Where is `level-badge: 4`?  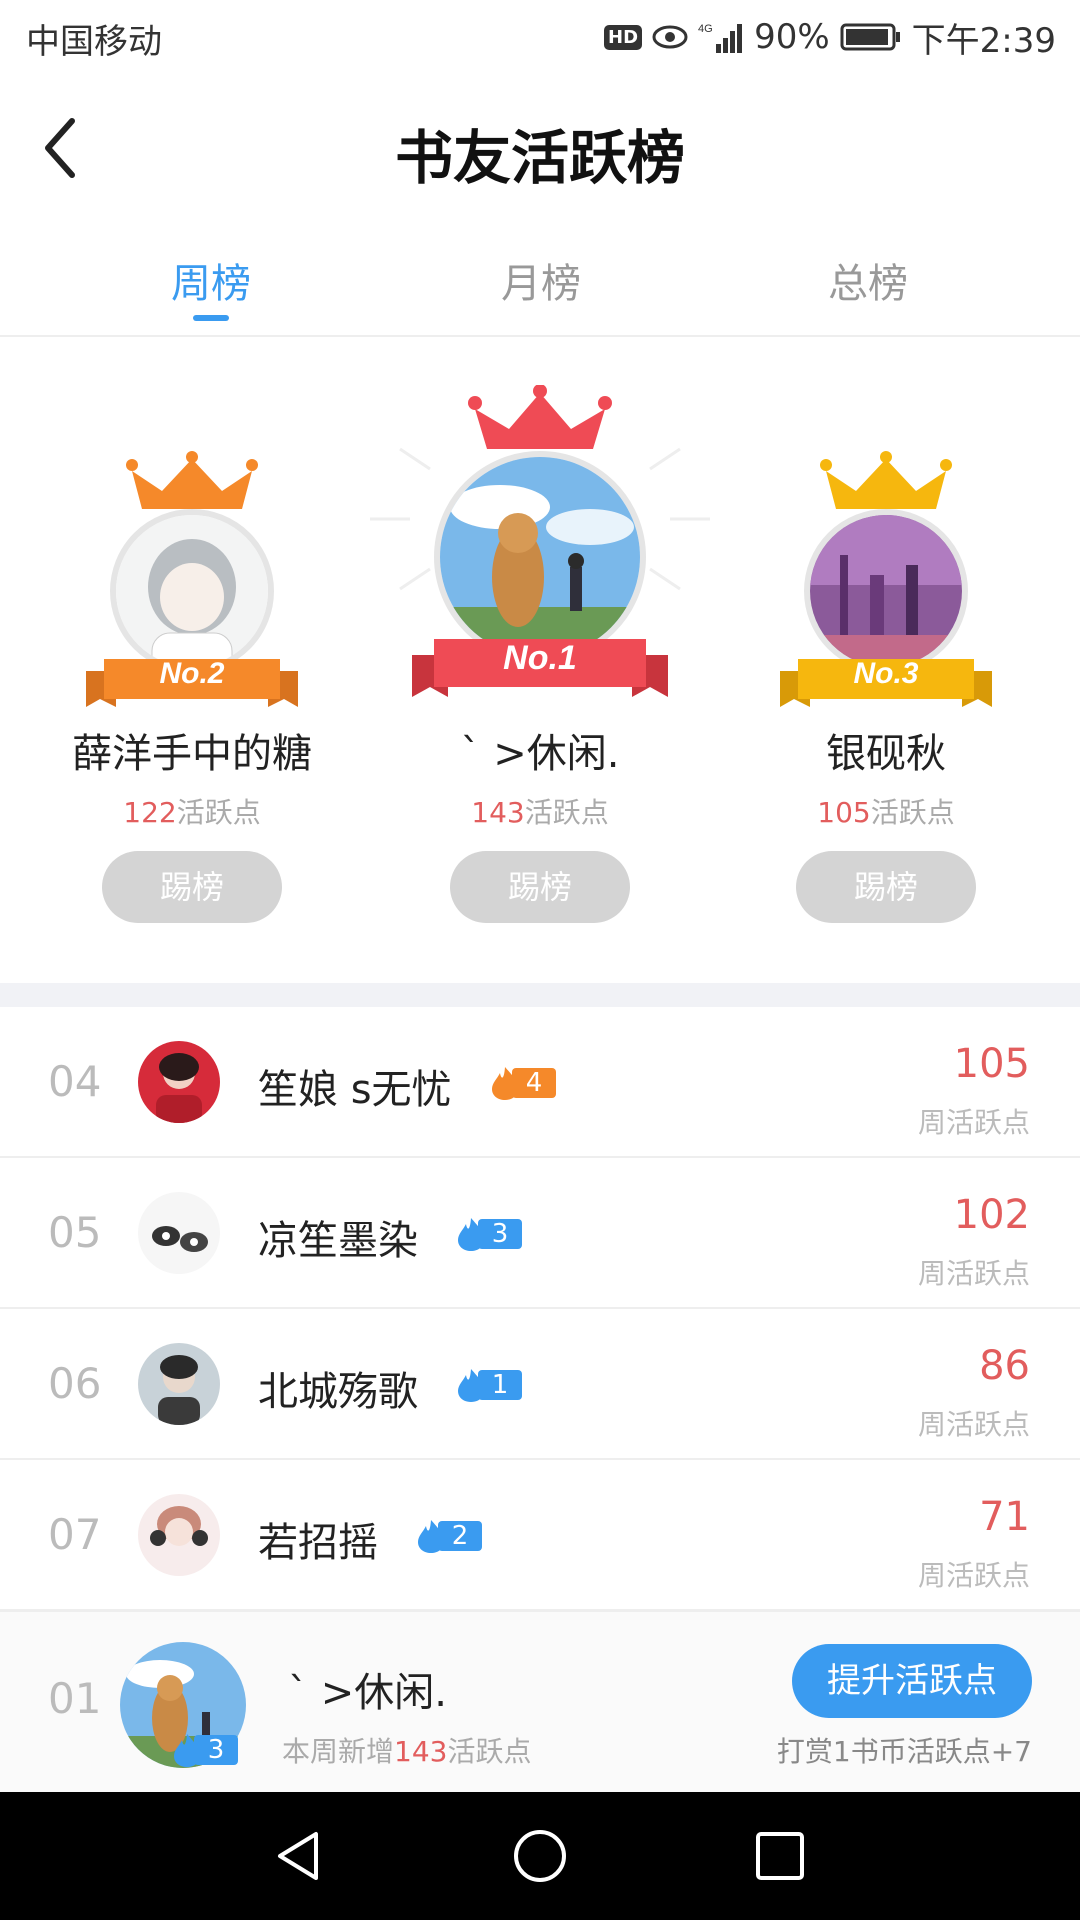 level-badge: 4 is located at coordinates (522, 1083).